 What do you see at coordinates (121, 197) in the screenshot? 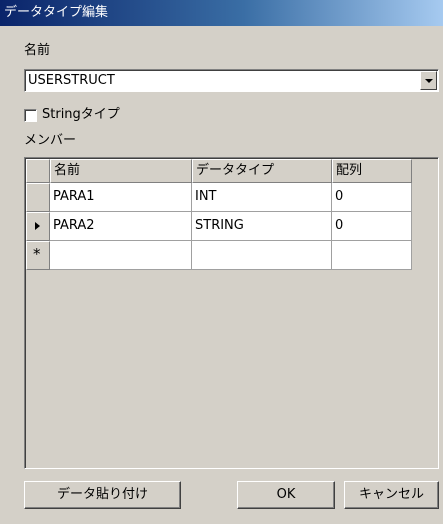
I see `table-cell-name: PARA1` at bounding box center [121, 197].